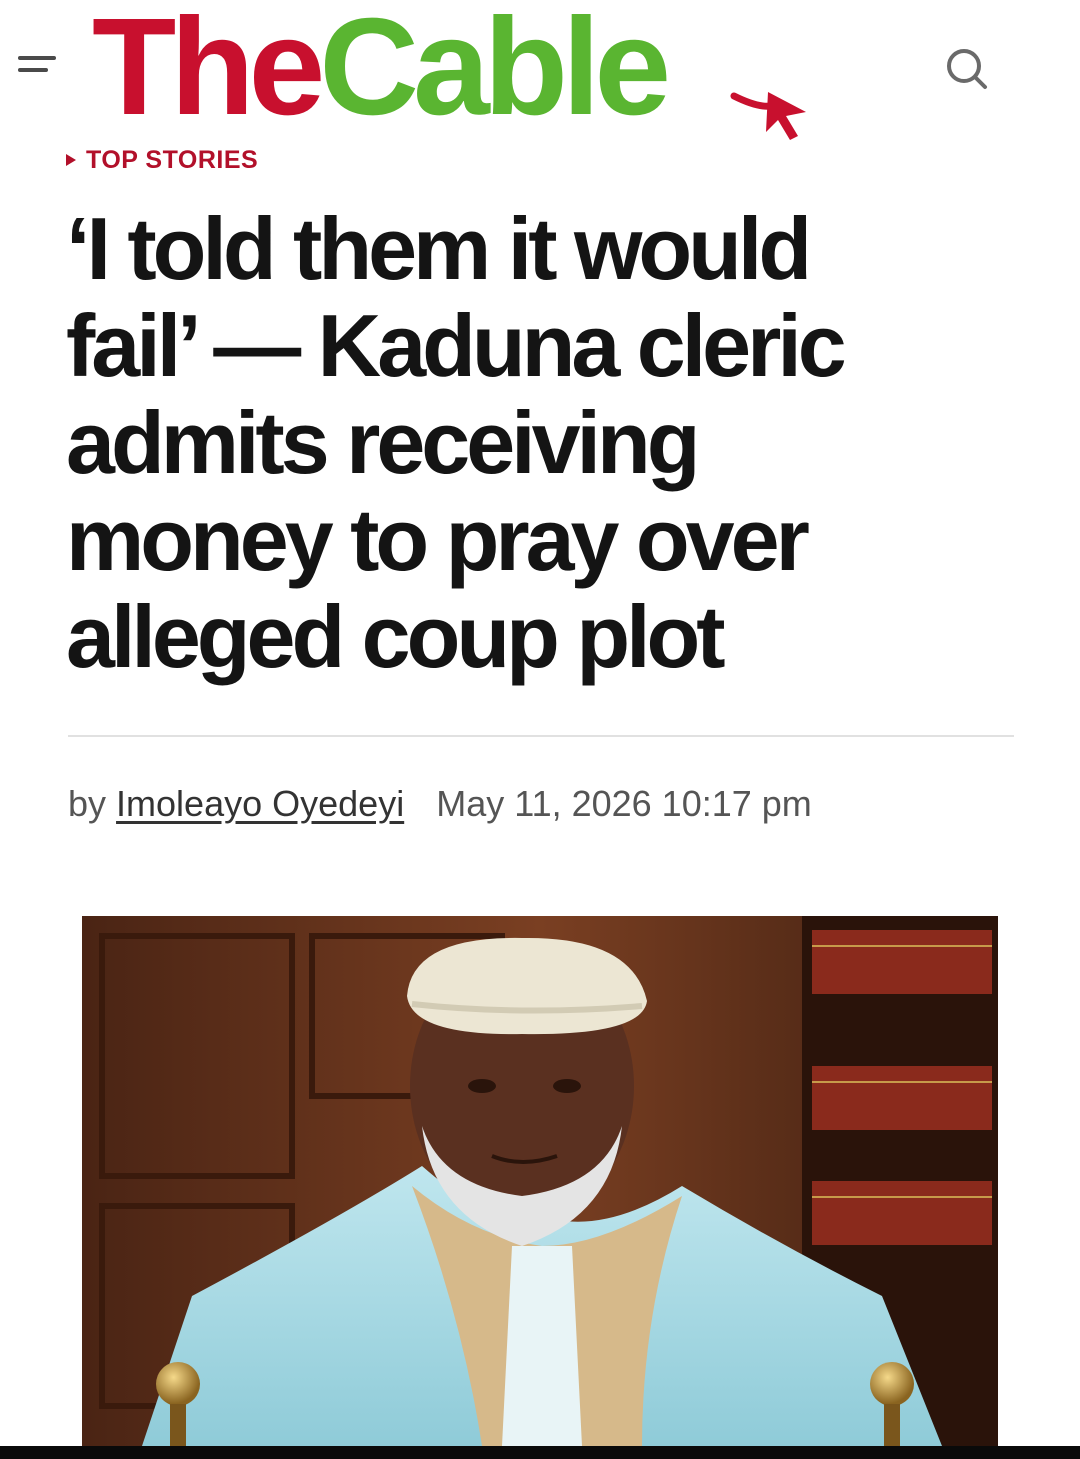 Image resolution: width=1080 pixels, height=1459 pixels. I want to click on site-logo: TheCable, so click(381, 72).